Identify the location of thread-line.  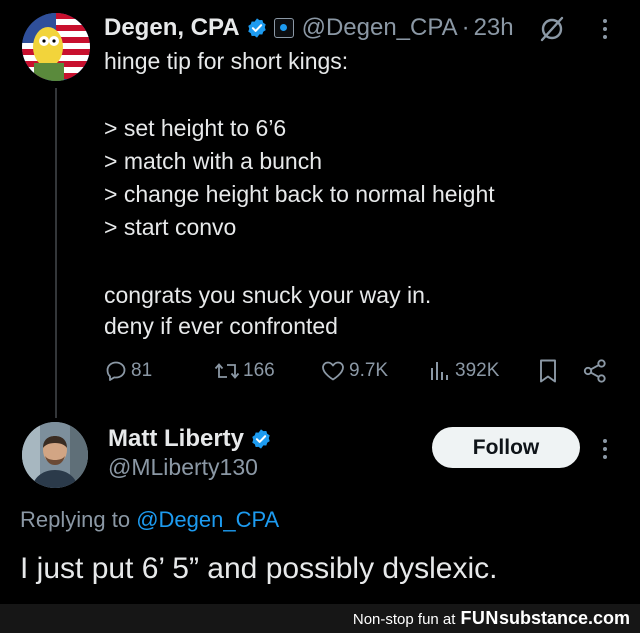
(56, 253).